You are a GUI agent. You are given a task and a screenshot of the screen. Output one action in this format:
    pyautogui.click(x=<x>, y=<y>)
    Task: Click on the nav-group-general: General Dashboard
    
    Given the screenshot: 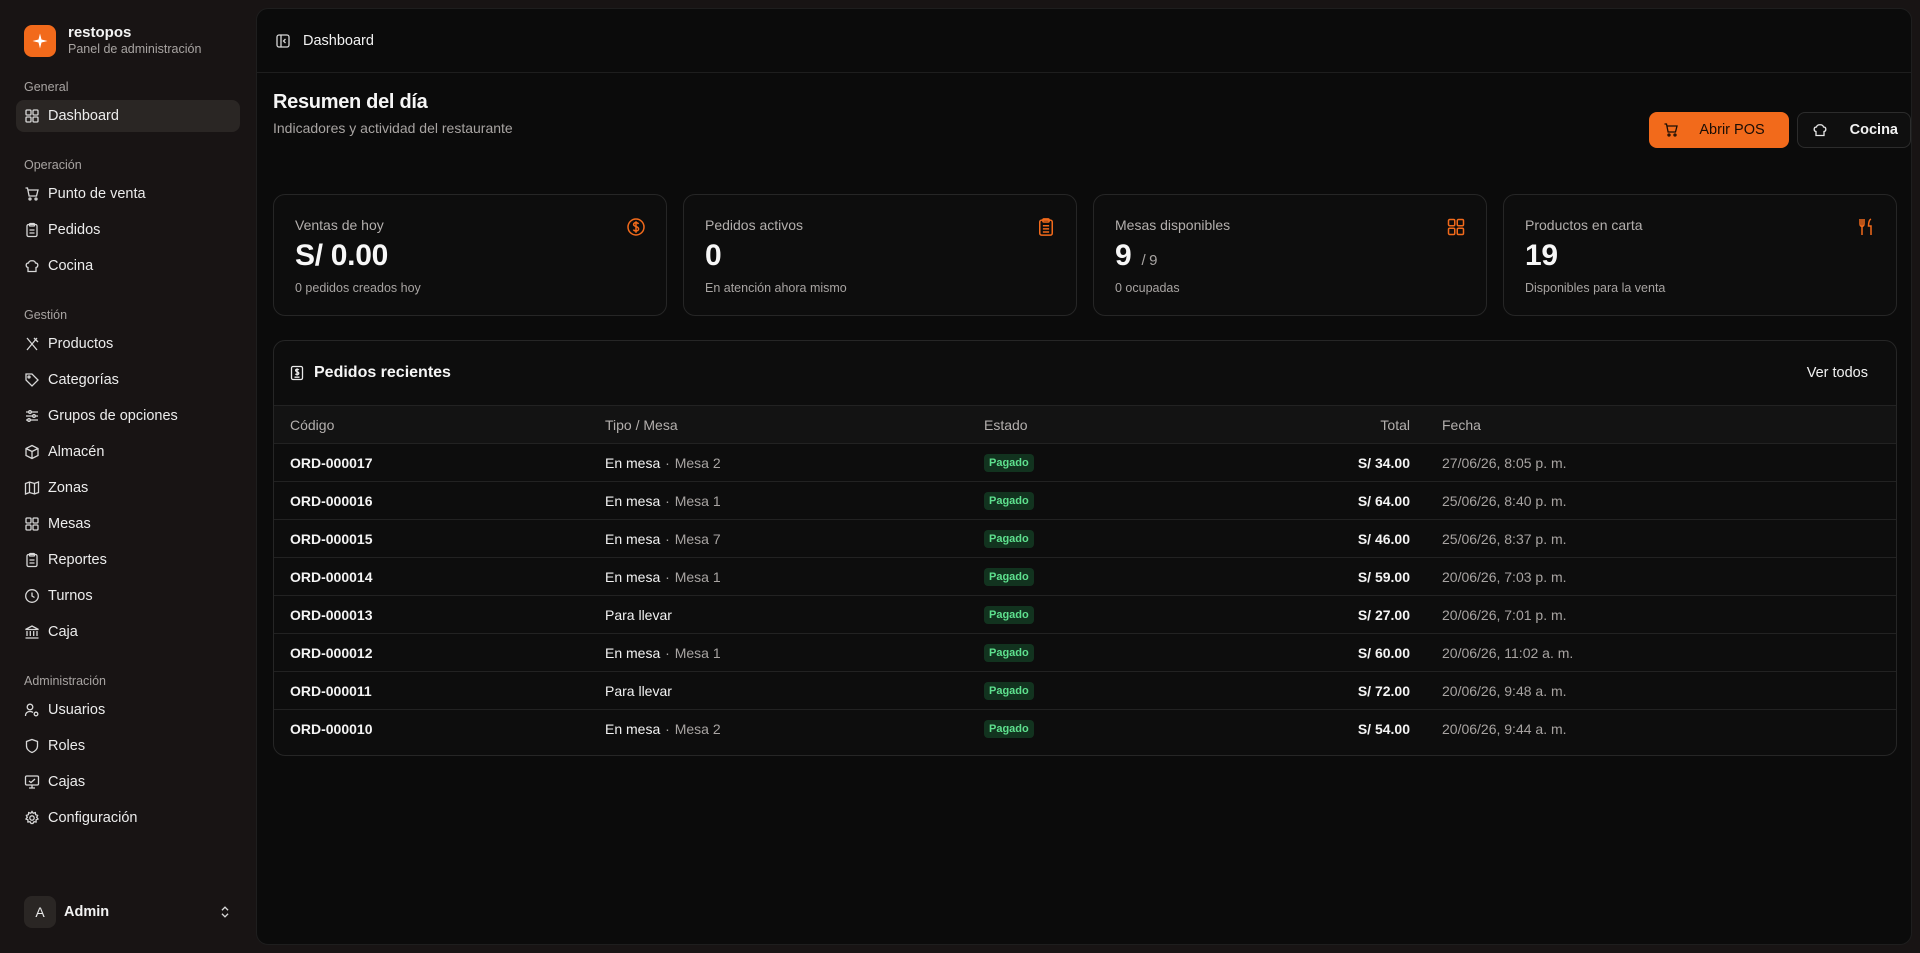 What is the action you would take?
    pyautogui.click(x=128, y=105)
    